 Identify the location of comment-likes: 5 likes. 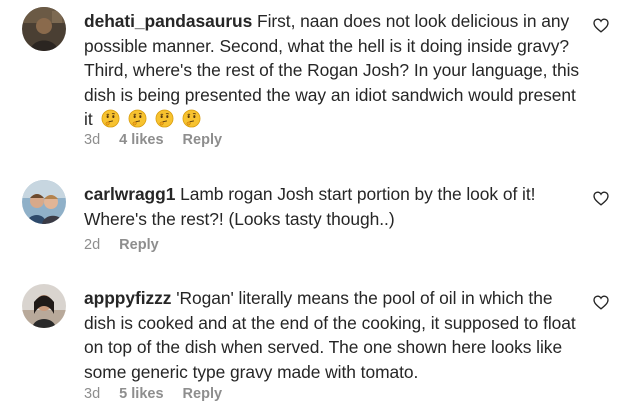
(141, 394).